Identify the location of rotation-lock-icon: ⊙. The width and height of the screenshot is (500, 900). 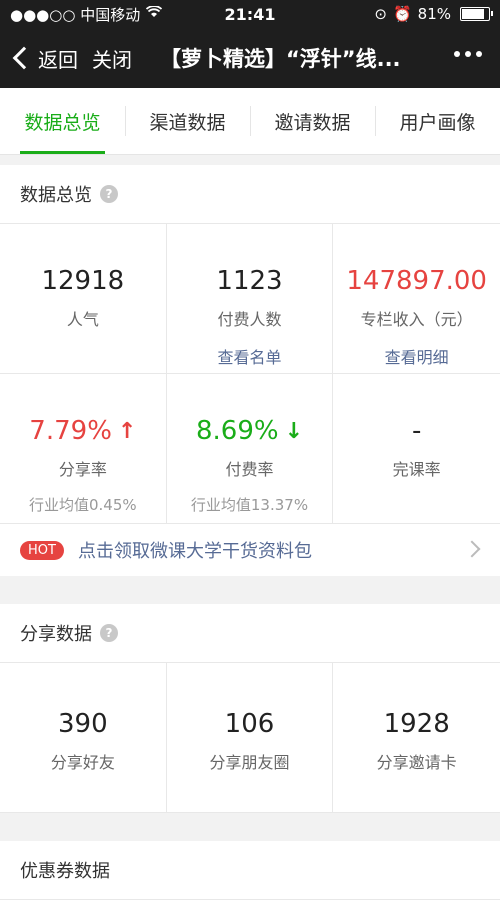
(380, 14).